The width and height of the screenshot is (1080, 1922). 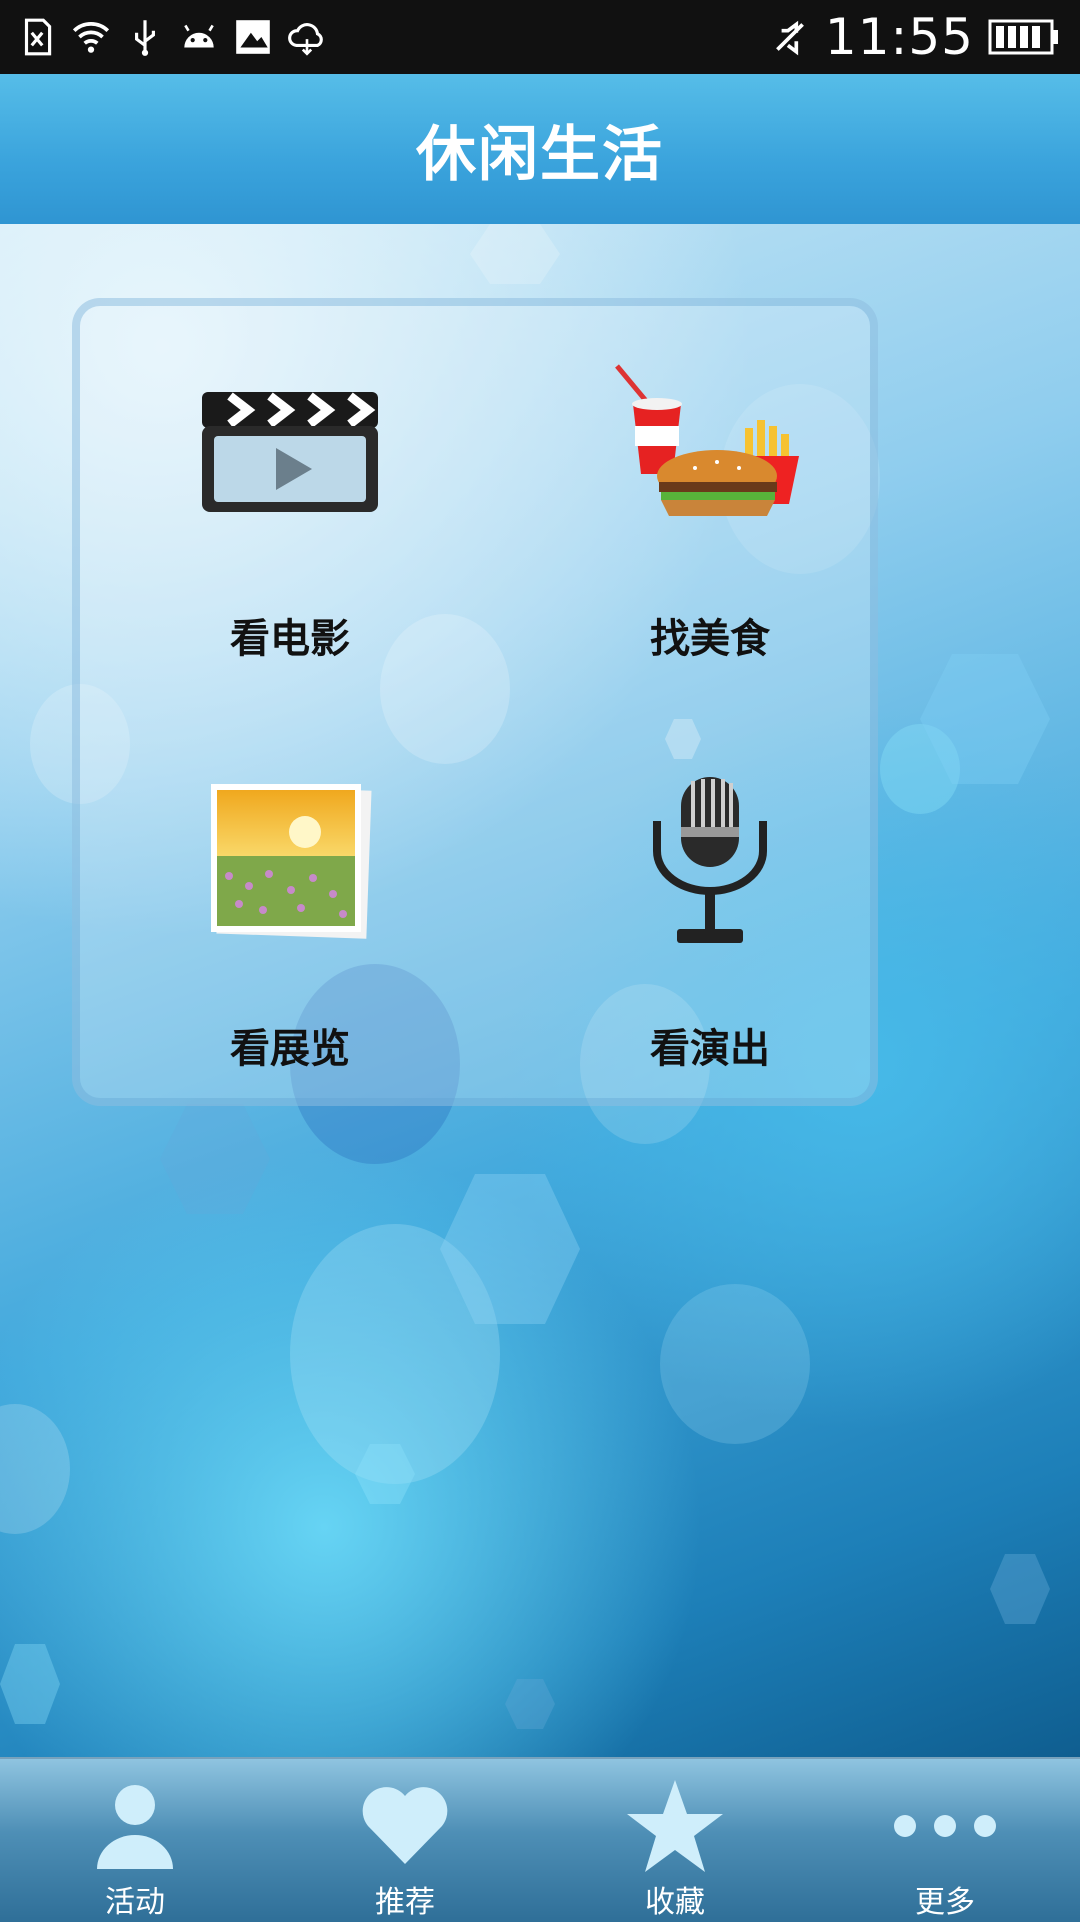 What do you see at coordinates (253, 37) in the screenshot?
I see `image-notification-icon` at bounding box center [253, 37].